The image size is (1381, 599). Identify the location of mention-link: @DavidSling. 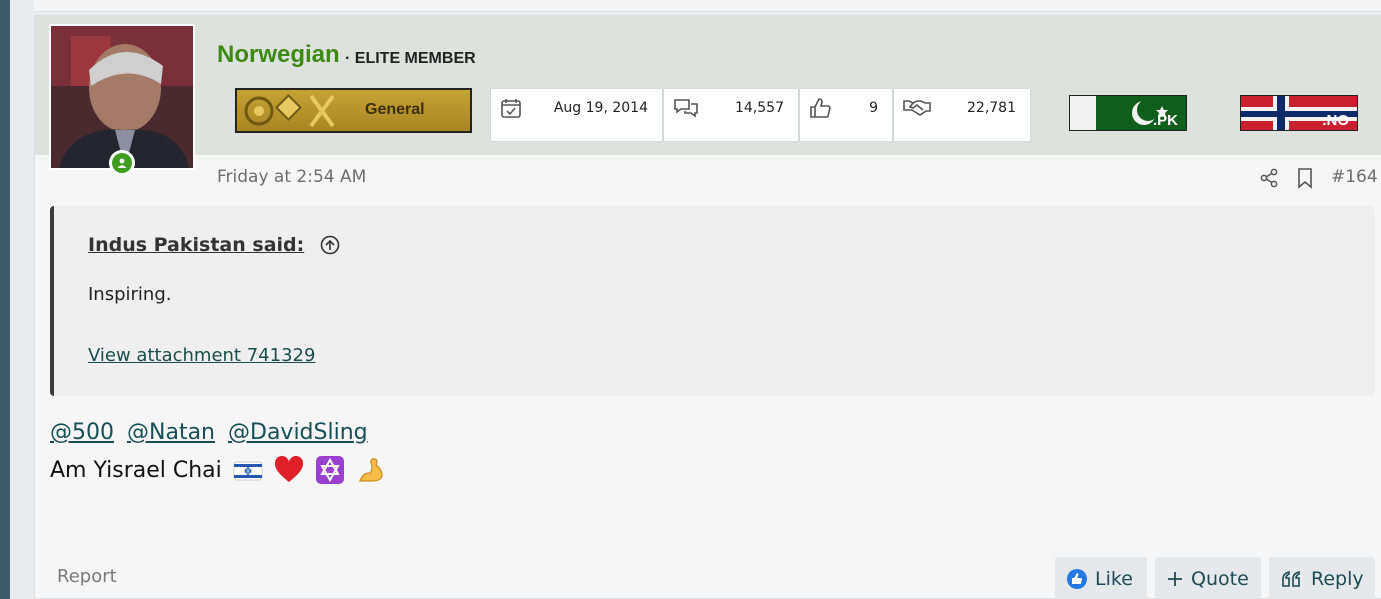
(298, 432).